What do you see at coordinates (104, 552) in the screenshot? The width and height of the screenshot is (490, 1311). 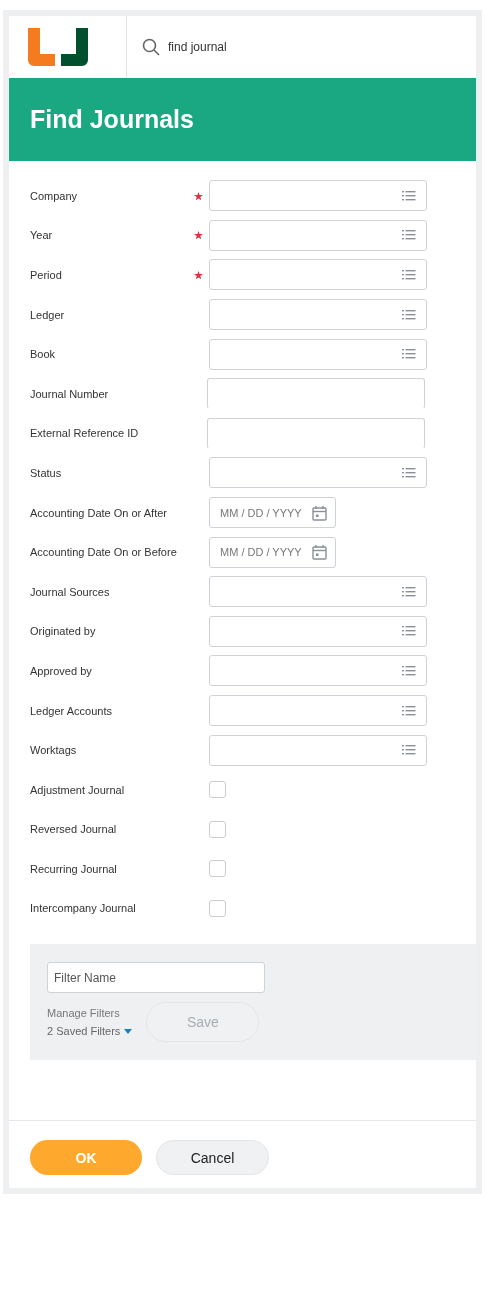 I see `field-label: Accounting Date On or Before` at bounding box center [104, 552].